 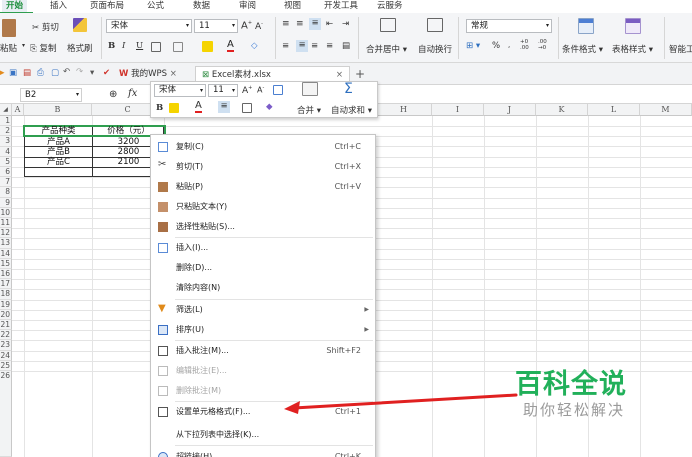 What do you see at coordinates (666, 110) in the screenshot?
I see `column-header-m: M` at bounding box center [666, 110].